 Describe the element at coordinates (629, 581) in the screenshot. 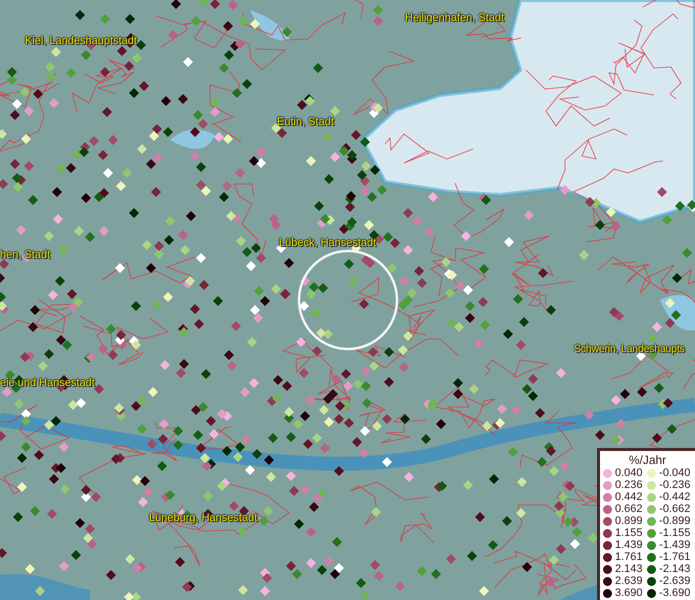

I see `legend-label: 2.639` at that location.